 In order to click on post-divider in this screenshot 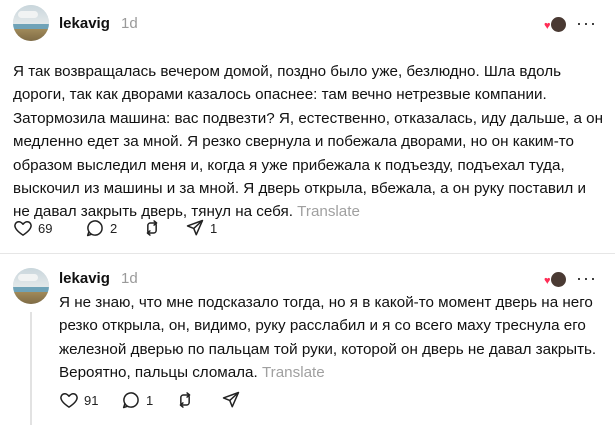, I will do `click(307, 253)`.